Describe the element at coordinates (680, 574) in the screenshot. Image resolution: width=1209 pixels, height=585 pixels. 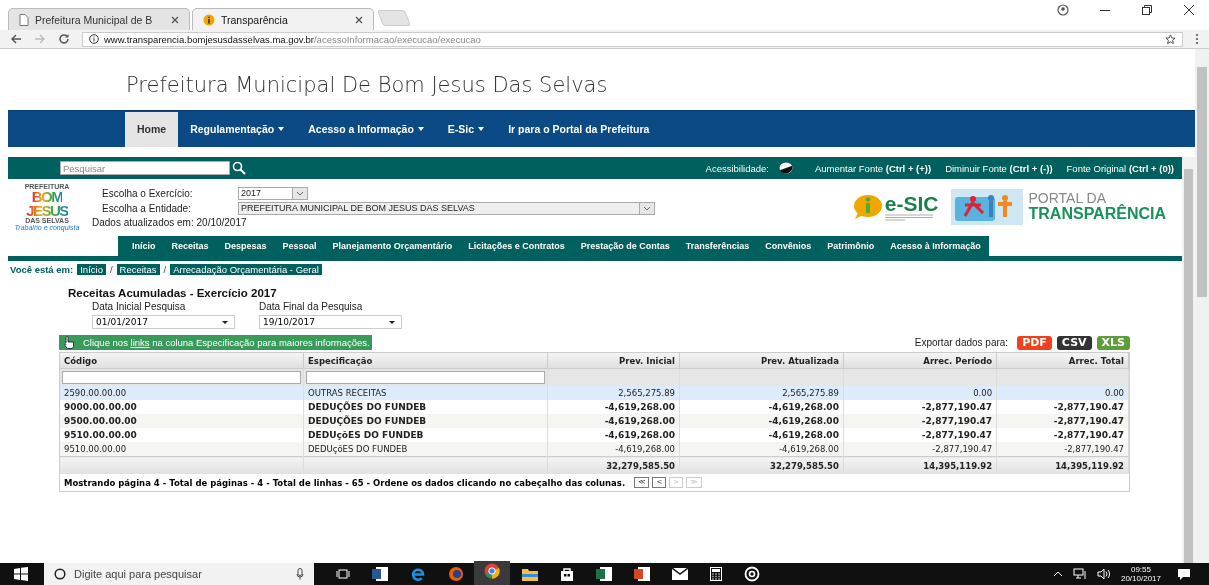
I see `mail-icon` at that location.